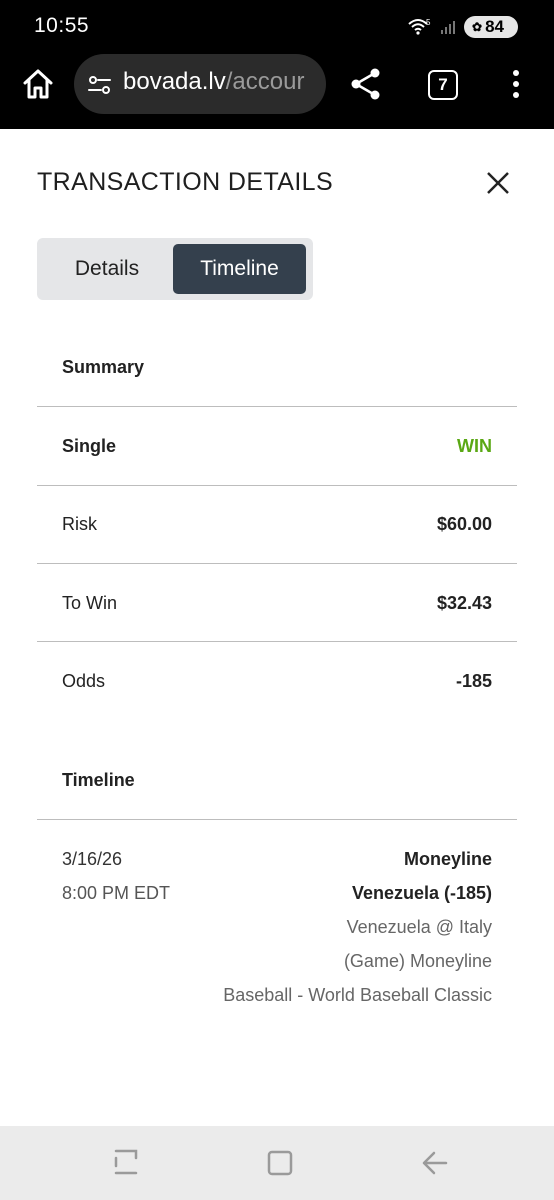  Describe the element at coordinates (116, 893) in the screenshot. I see `timeline-time: 8:00 PM EDT` at that location.